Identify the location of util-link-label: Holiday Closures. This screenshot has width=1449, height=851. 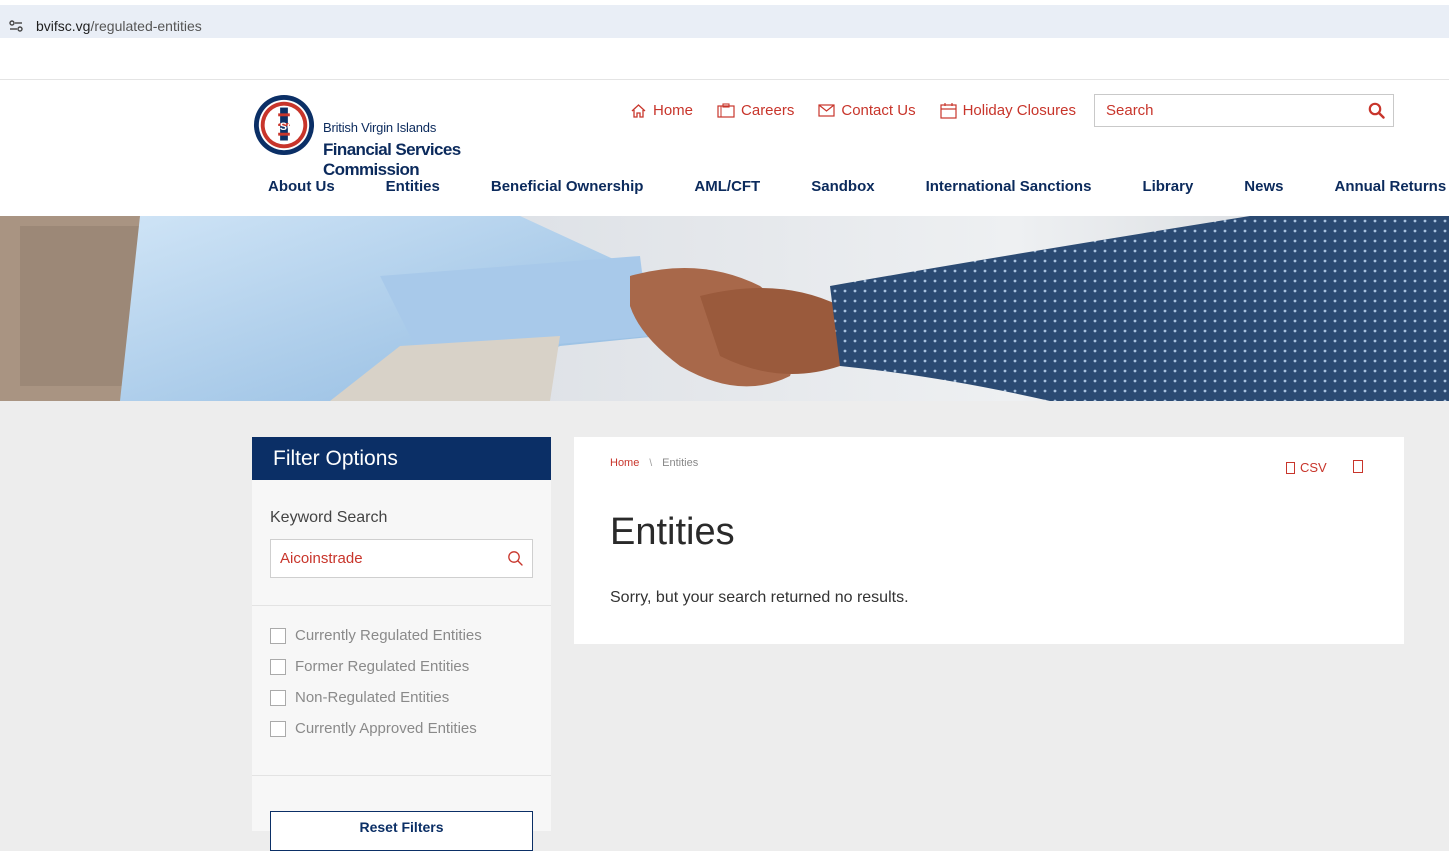
(1019, 110).